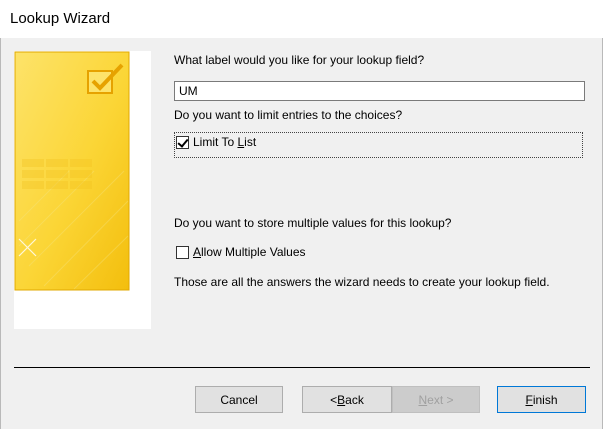  What do you see at coordinates (224, 142) in the screenshot?
I see `limit-to-list-label: Limit To List` at bounding box center [224, 142].